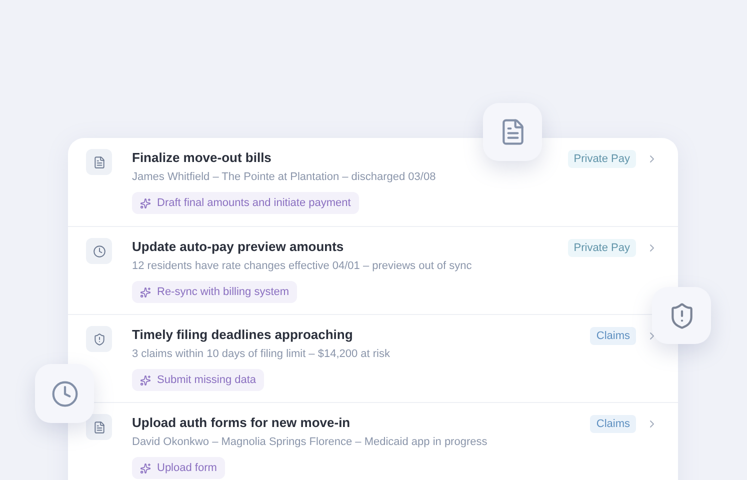 Image resolution: width=747 pixels, height=480 pixels. I want to click on task-detail: James Whitfield – The Pointe at Plantation – discharged 03/08, so click(284, 177).